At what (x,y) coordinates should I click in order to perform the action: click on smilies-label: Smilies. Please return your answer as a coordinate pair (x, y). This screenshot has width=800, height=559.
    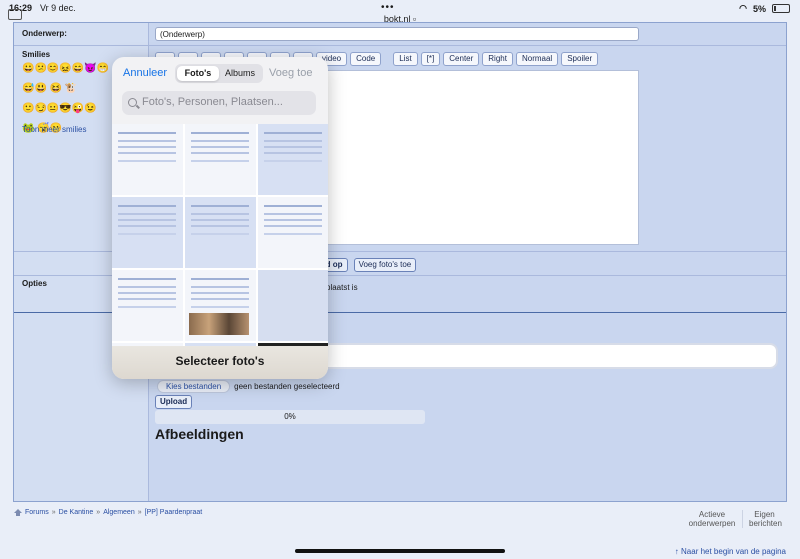
    Looking at the image, I should click on (36, 54).